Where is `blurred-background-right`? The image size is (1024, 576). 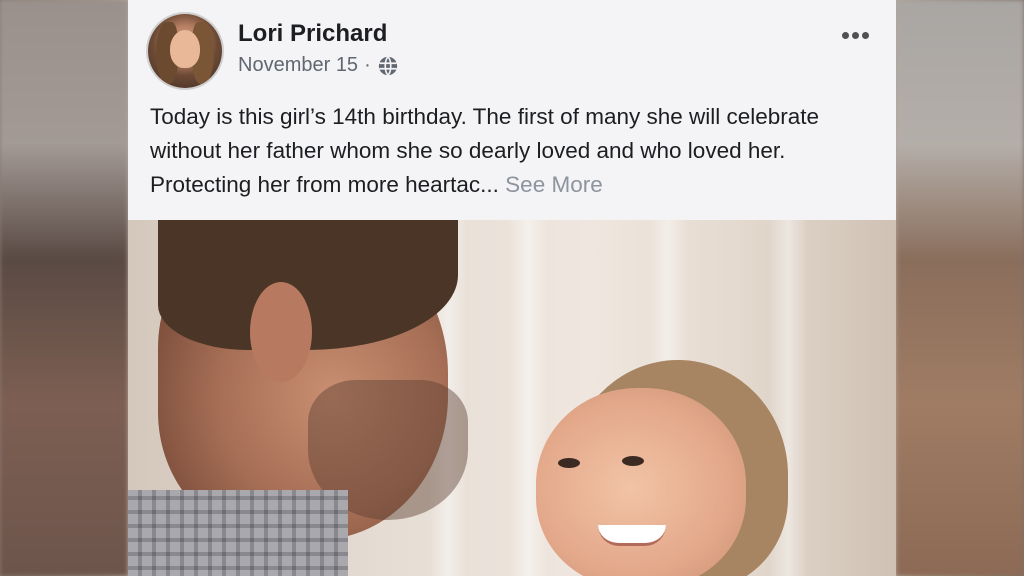 blurred-background-right is located at coordinates (960, 288).